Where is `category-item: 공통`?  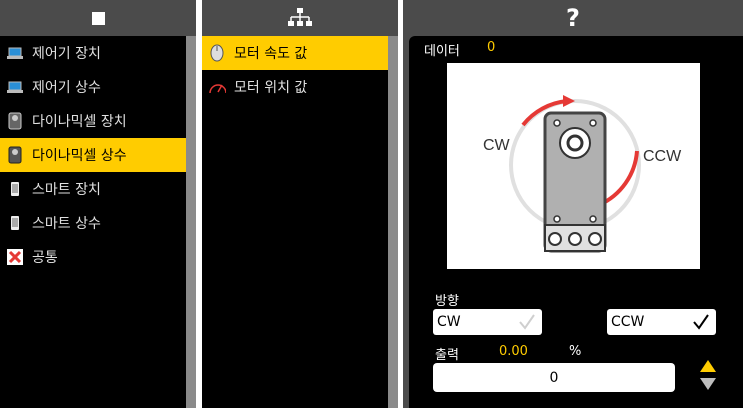
category-item: 공통 is located at coordinates (93, 257).